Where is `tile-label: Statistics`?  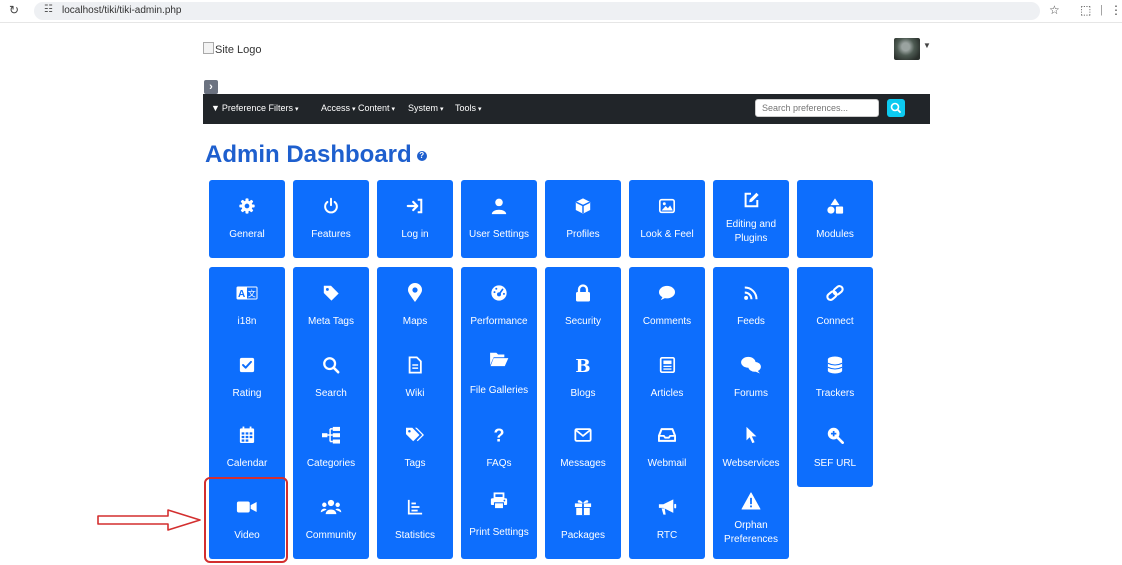
tile-label: Statistics is located at coordinates (414, 535).